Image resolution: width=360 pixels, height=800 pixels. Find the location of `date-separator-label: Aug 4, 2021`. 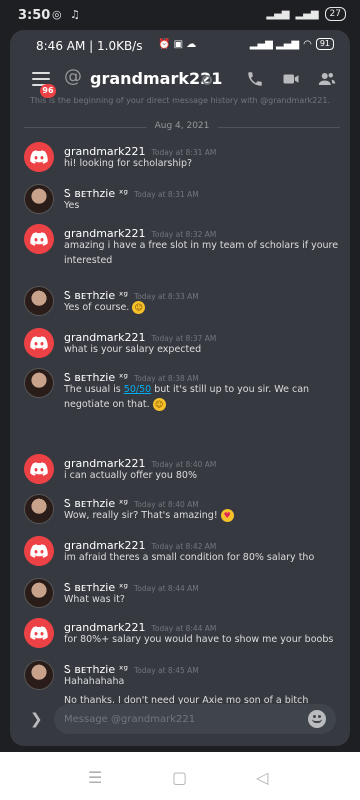

date-separator-label: Aug 4, 2021 is located at coordinates (182, 126).